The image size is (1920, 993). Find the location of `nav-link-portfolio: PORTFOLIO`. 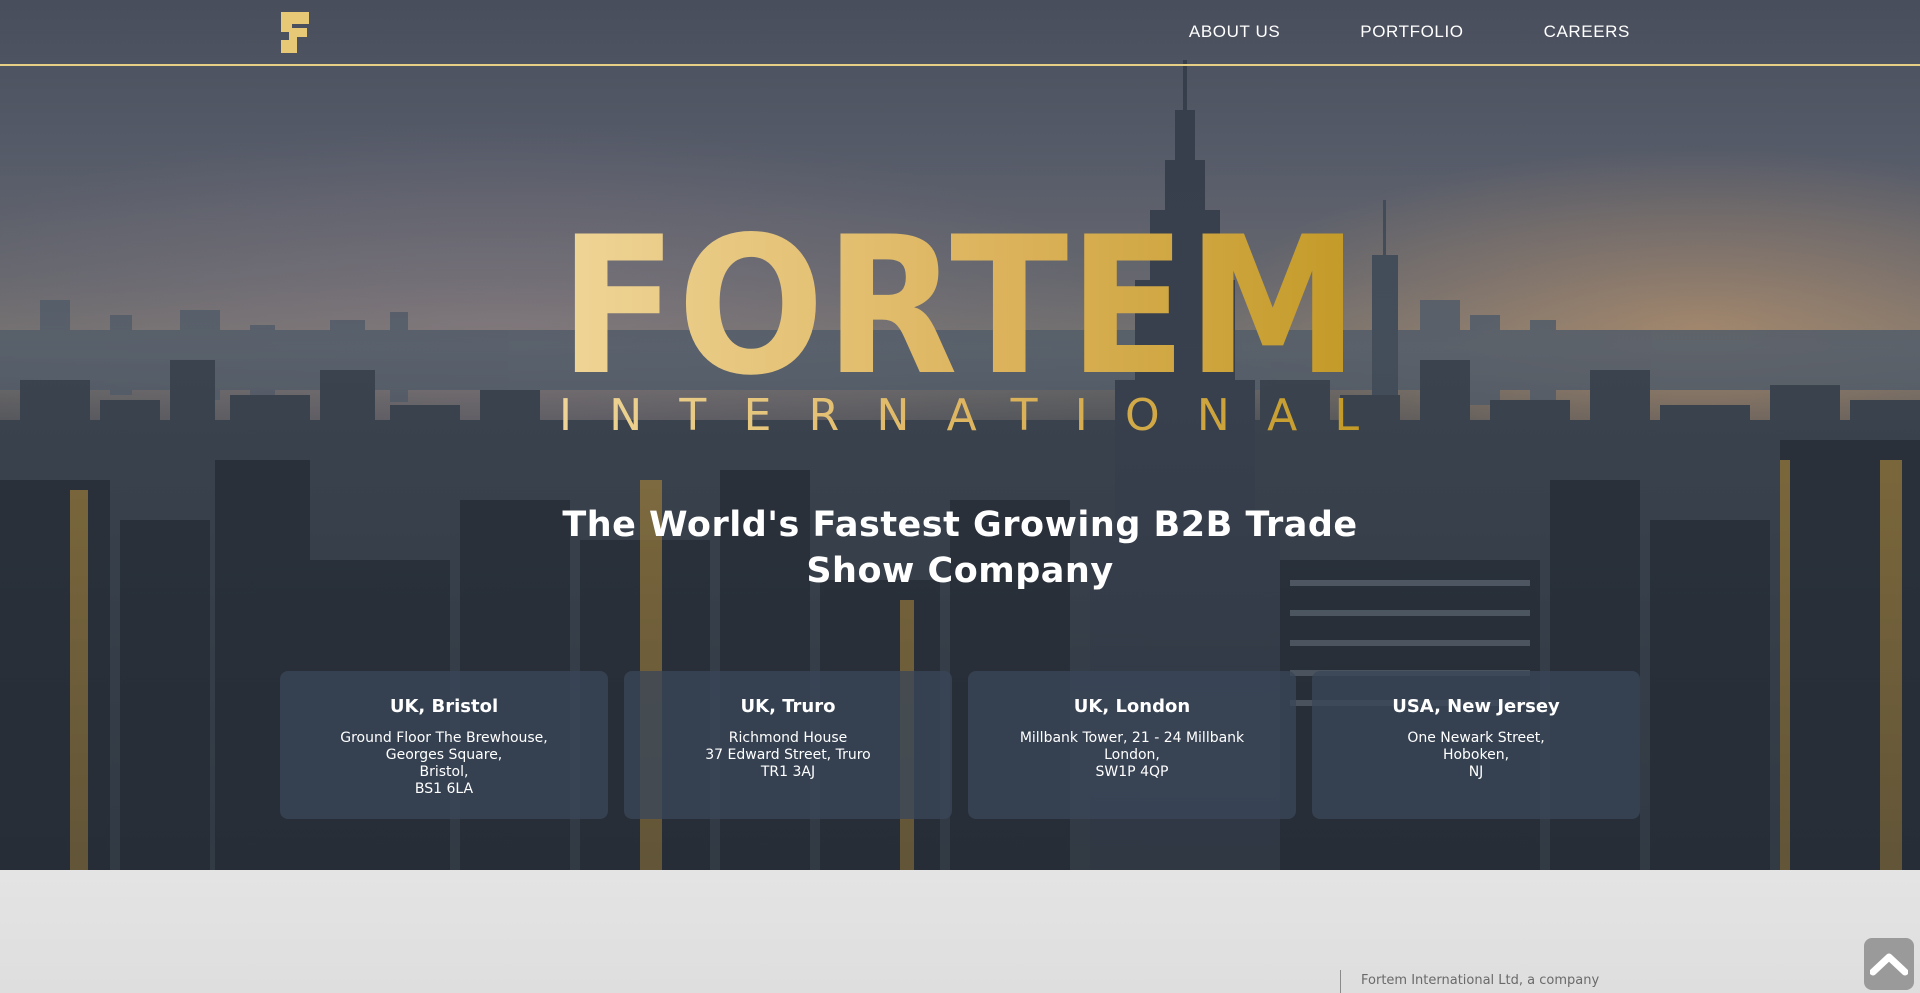

nav-link-portfolio: PORTFOLIO is located at coordinates (1411, 32).